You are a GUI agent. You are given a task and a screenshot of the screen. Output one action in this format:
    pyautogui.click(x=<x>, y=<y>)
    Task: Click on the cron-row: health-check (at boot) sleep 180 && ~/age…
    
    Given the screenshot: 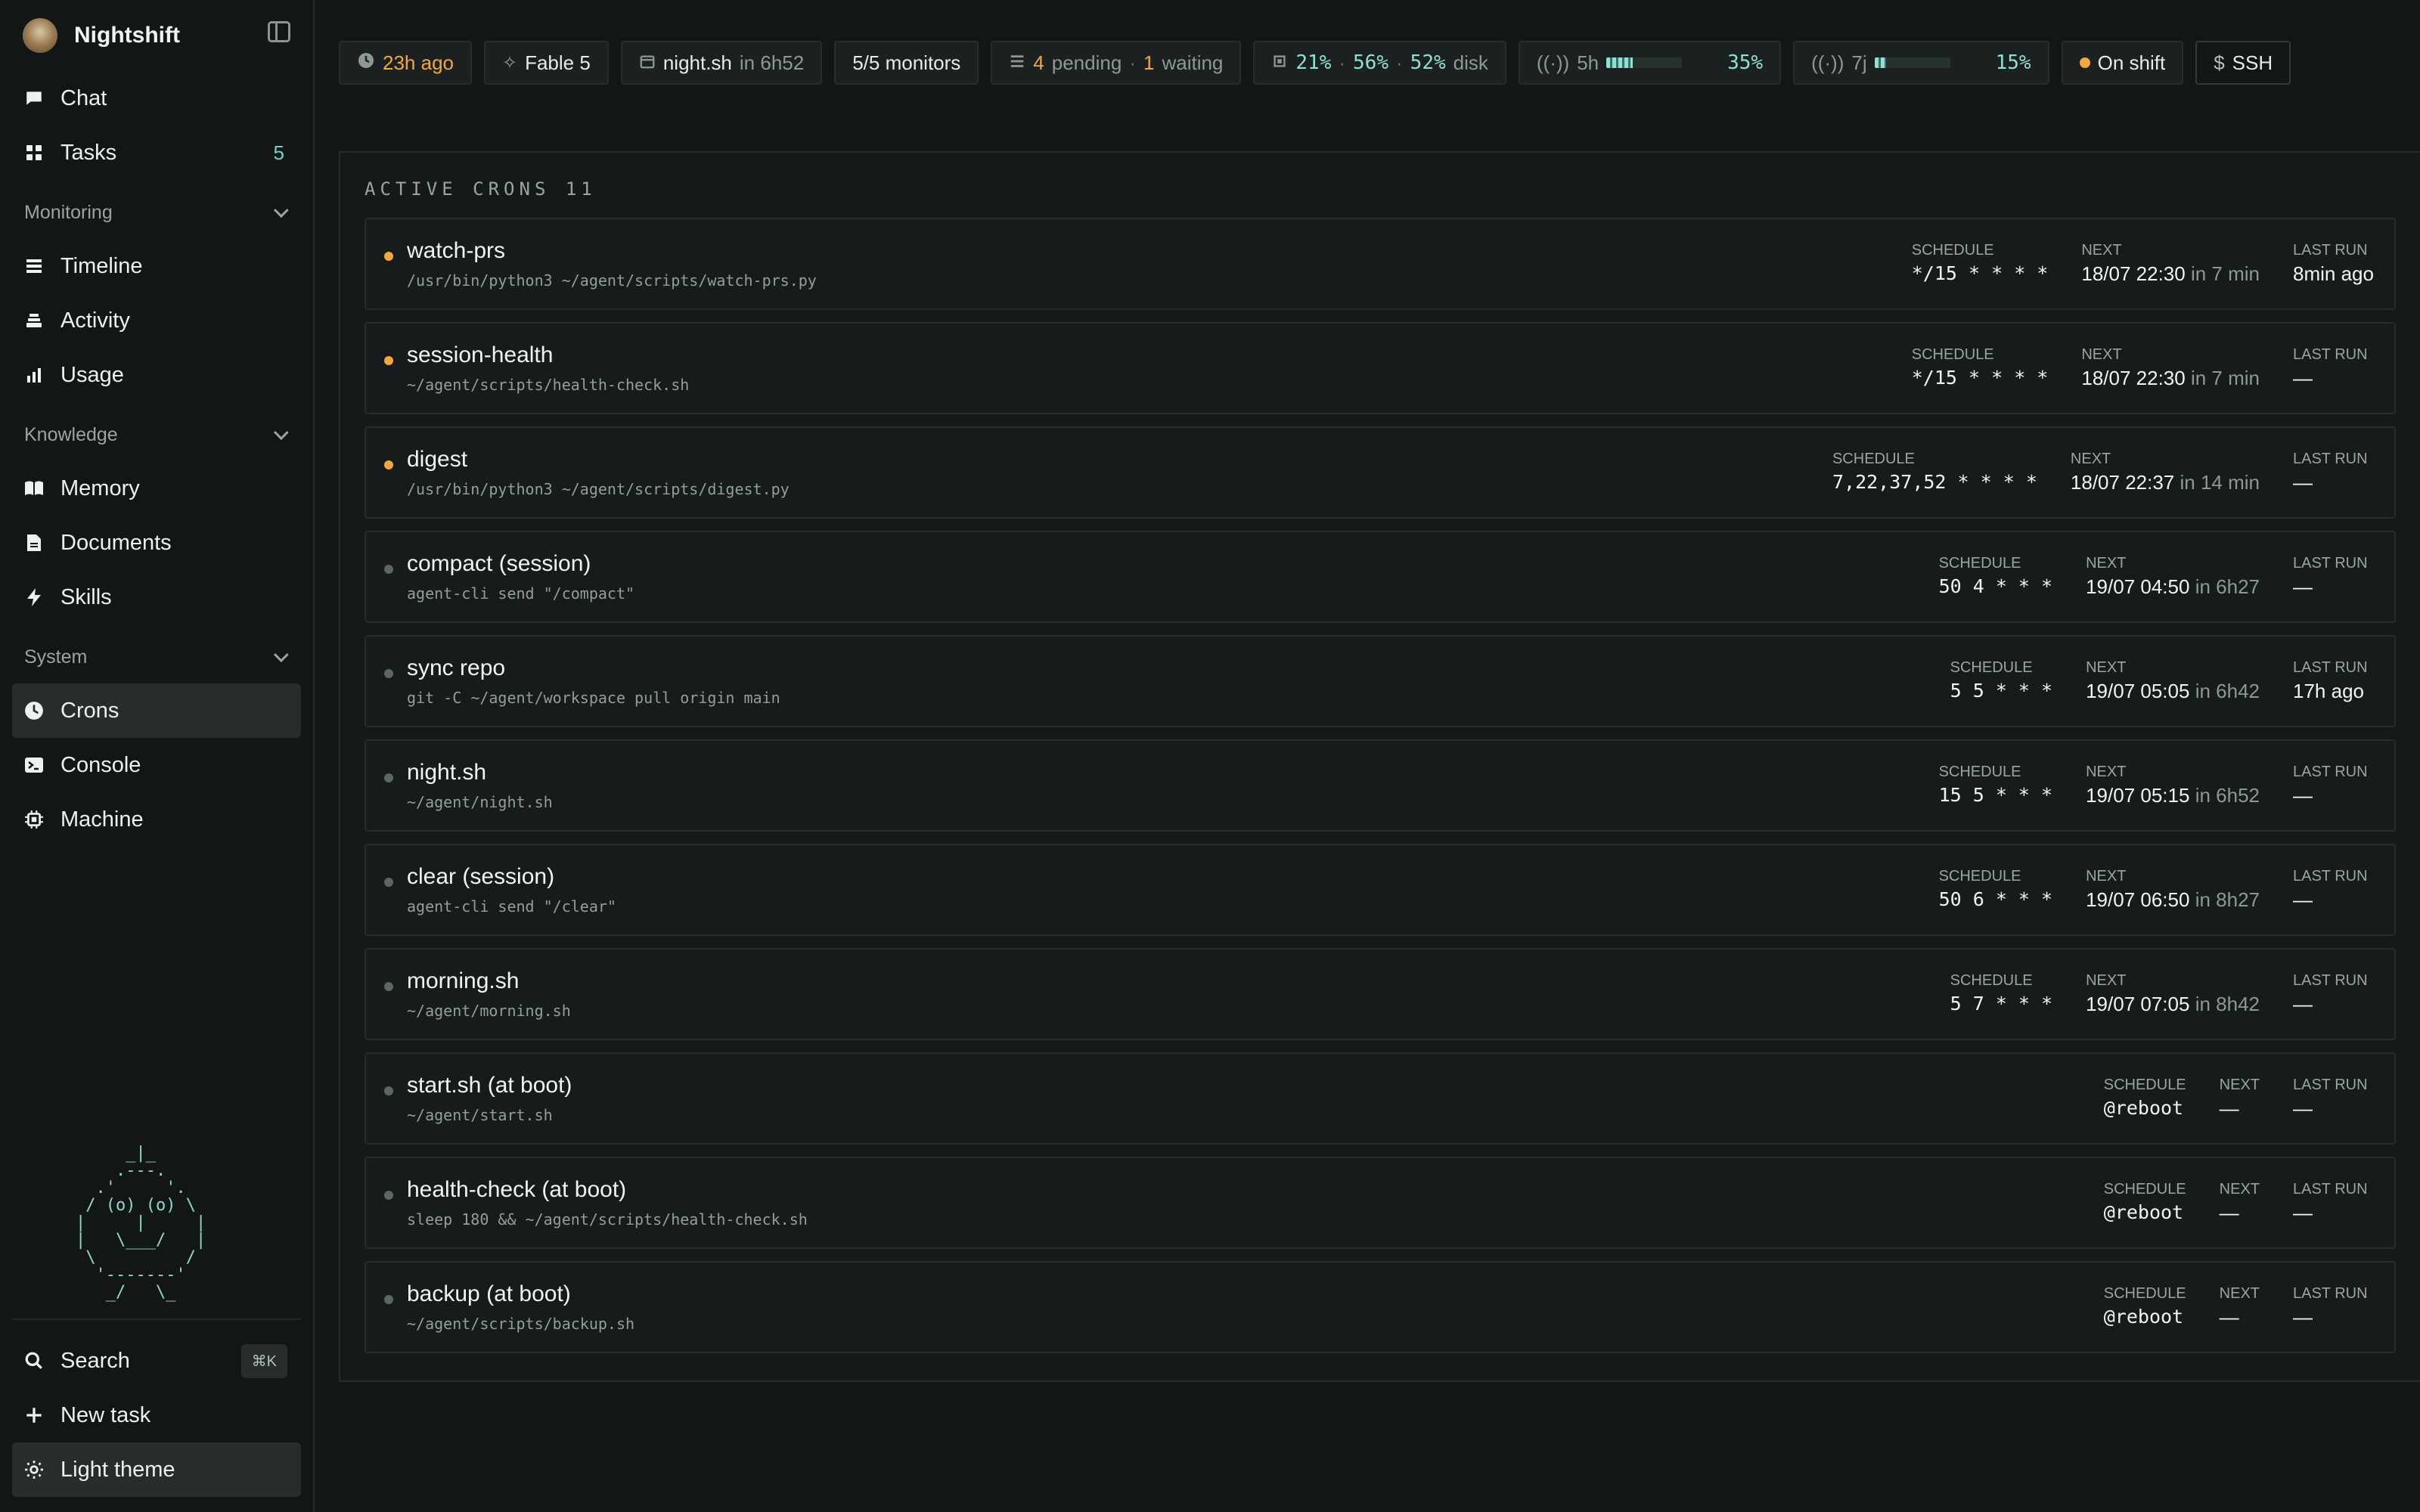 What is the action you would take?
    pyautogui.click(x=1380, y=1203)
    